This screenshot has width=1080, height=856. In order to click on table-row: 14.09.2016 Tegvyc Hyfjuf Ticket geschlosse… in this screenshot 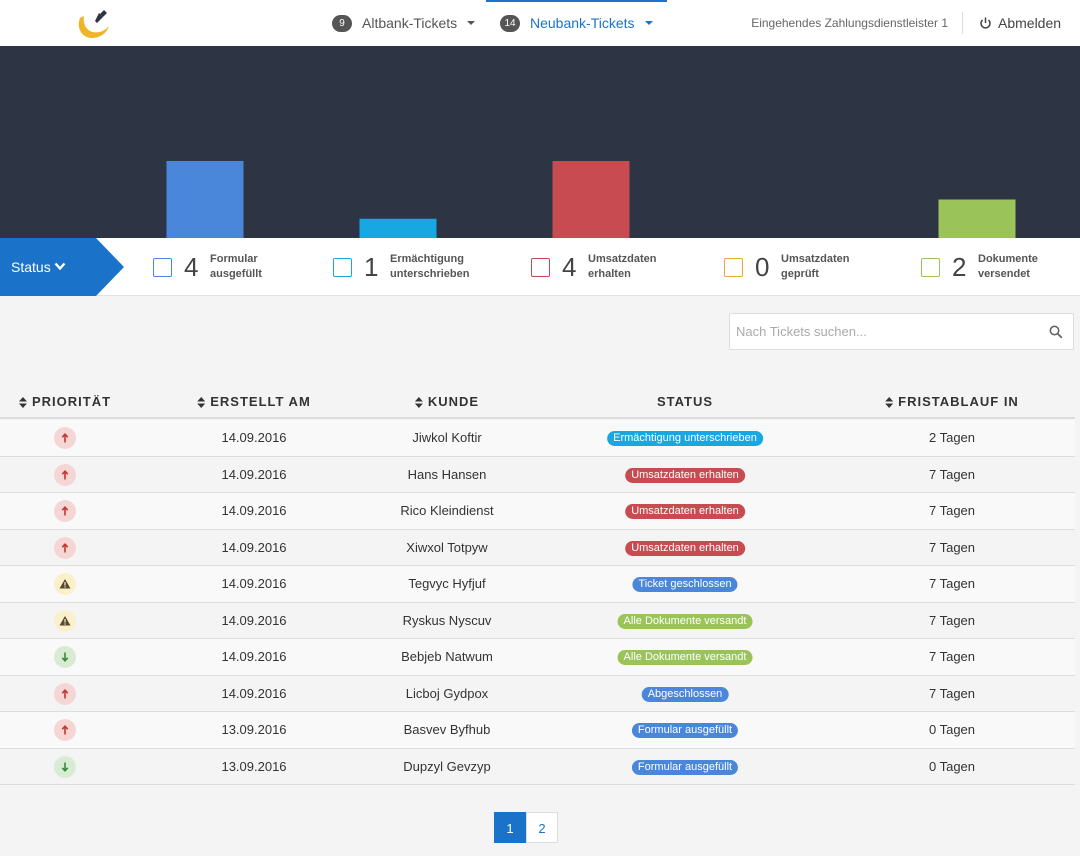, I will do `click(537, 584)`.